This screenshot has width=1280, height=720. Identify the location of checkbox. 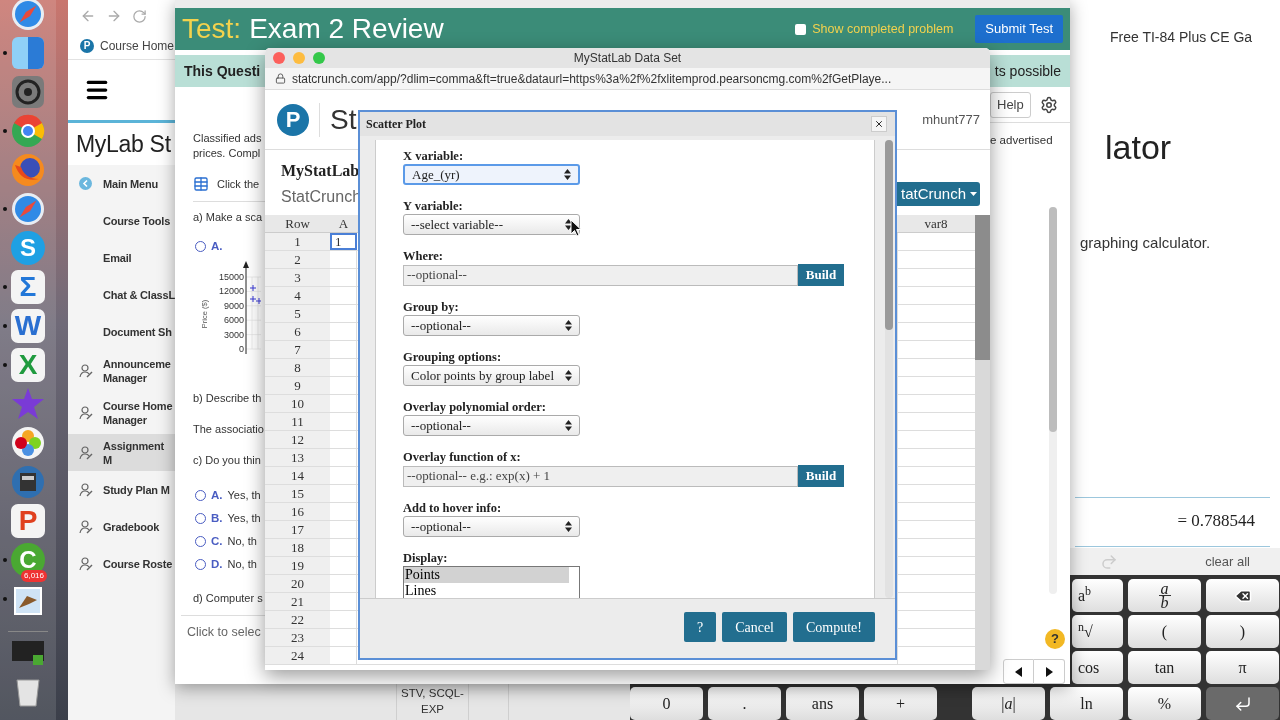
(801, 29).